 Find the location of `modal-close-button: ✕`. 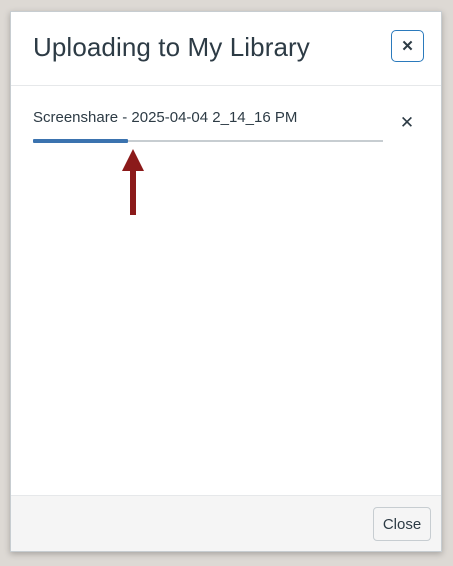

modal-close-button: ✕ is located at coordinates (407, 46).